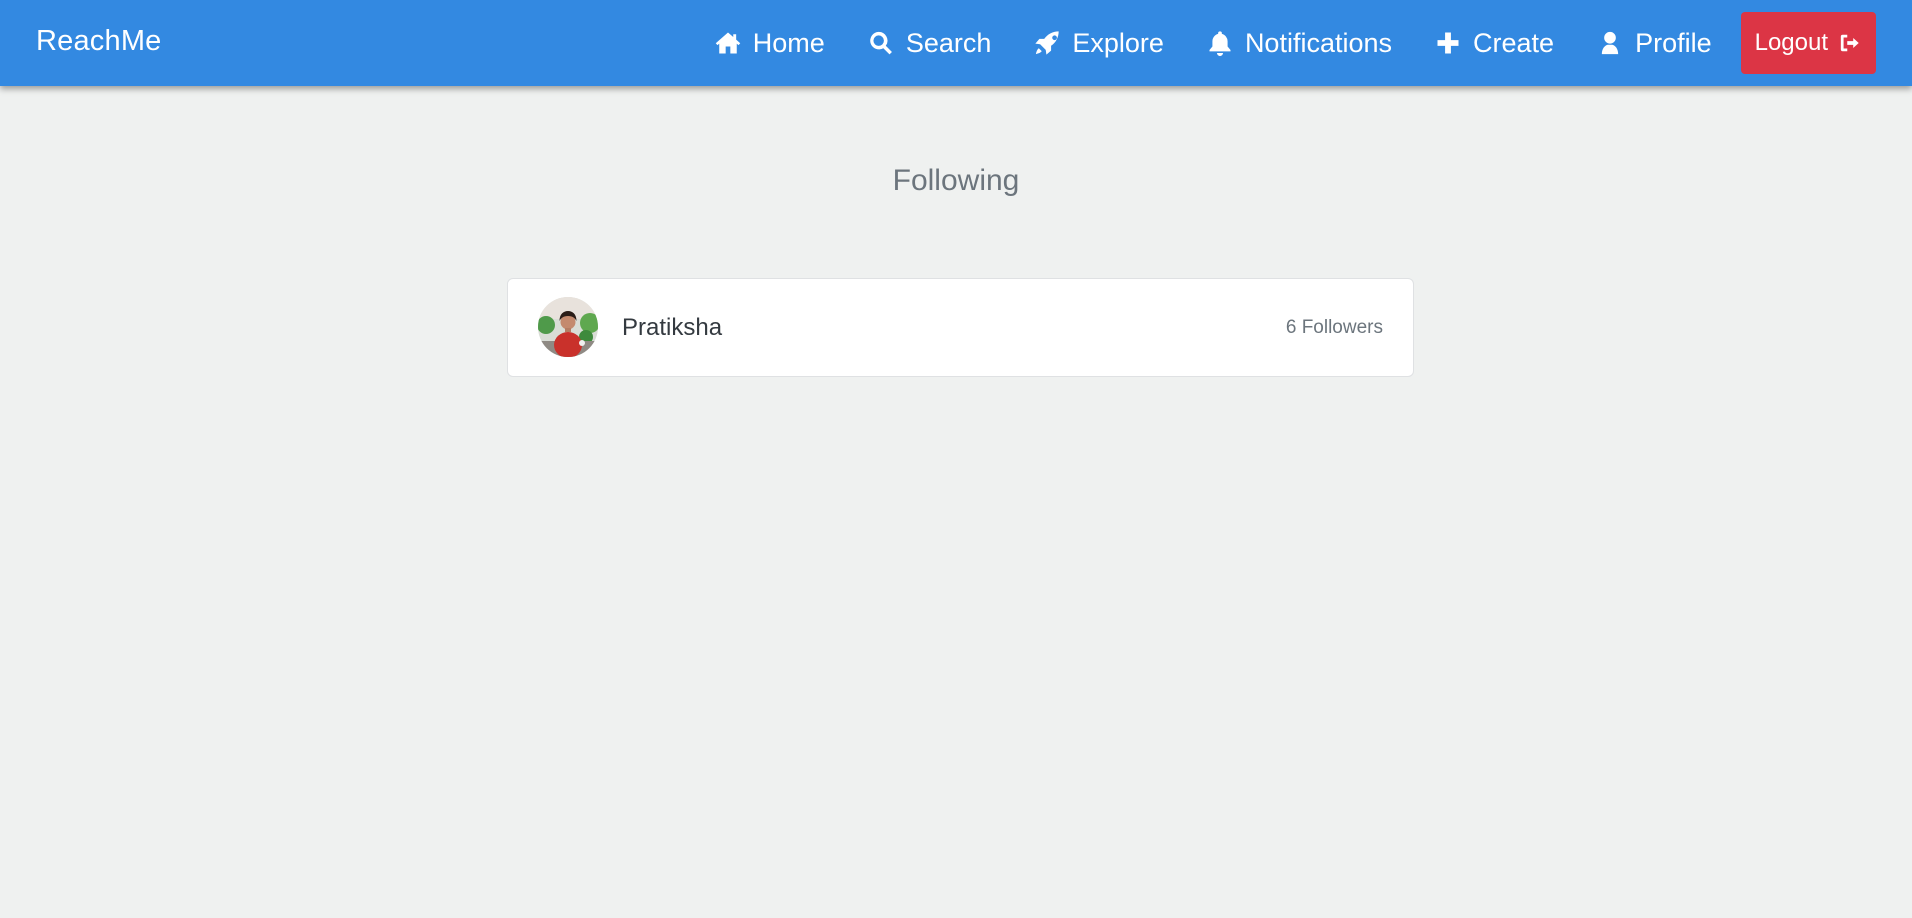 Image resolution: width=1912 pixels, height=918 pixels. I want to click on plus-icon, so click(1448, 43).